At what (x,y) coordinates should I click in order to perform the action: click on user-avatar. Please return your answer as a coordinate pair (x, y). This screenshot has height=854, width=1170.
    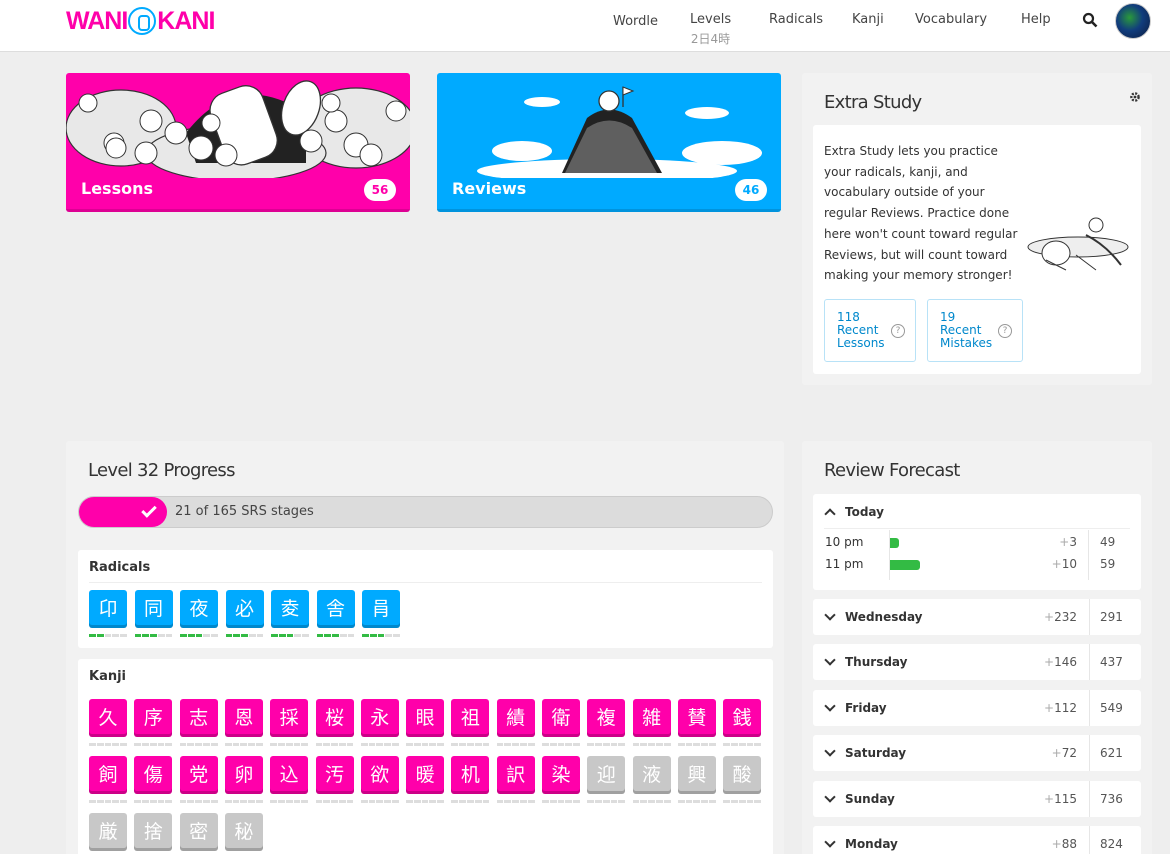
    Looking at the image, I should click on (1133, 21).